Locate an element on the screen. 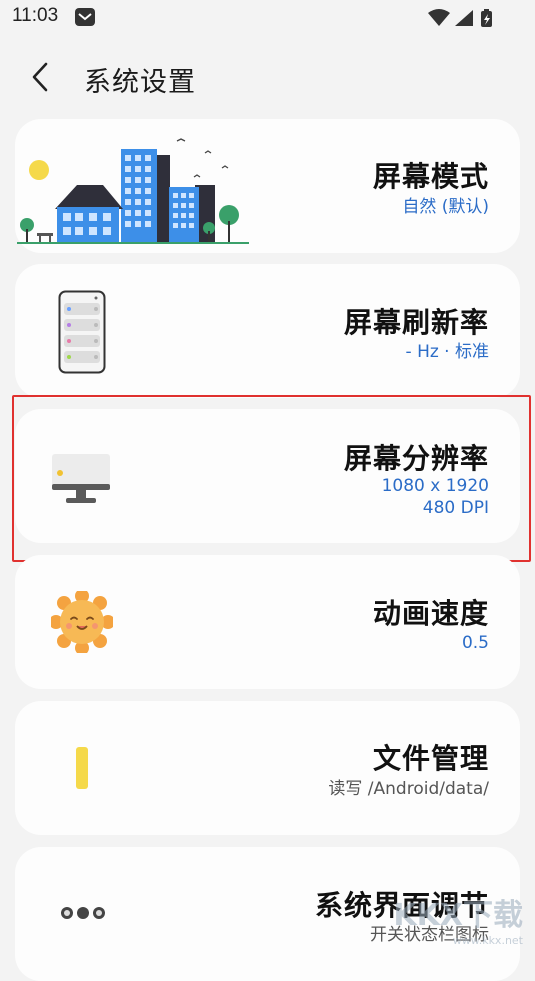 This screenshot has height=981, width=535. chevron-left-icon is located at coordinates (42, 78).